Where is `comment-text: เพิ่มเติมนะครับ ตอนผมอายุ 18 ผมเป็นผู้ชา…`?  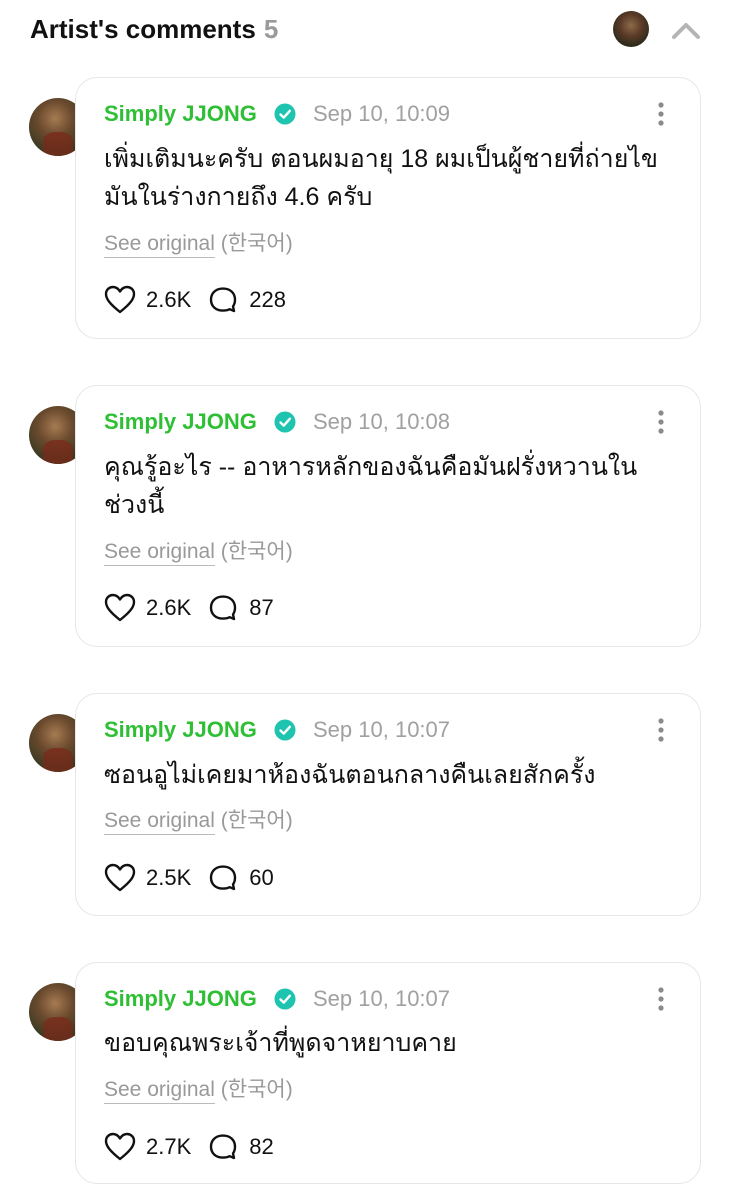
comment-text: เพิ่มเติมนะครับ ตอนผมอายุ 18 ผมเป็นผู้ชา… is located at coordinates (381, 178).